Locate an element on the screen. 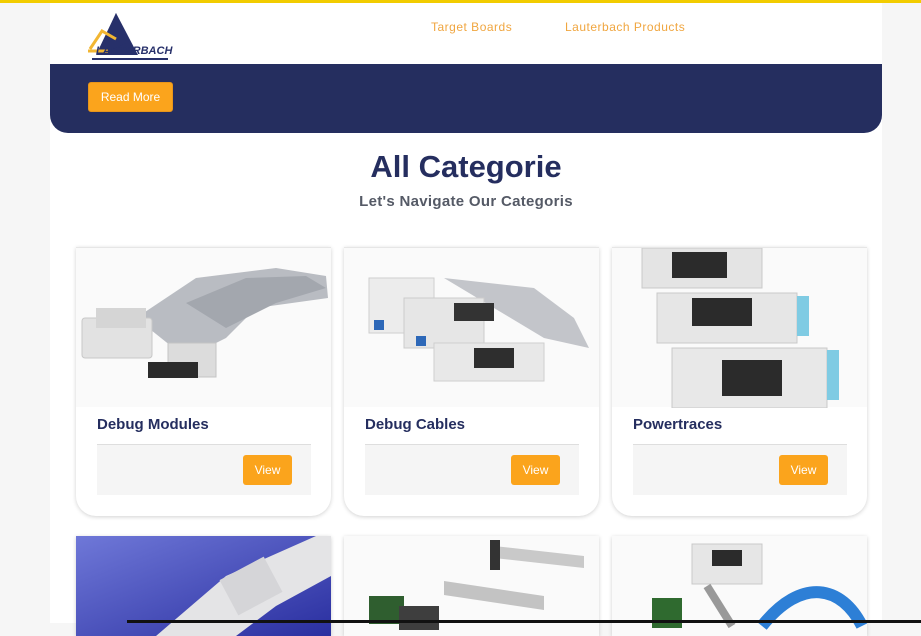 This screenshot has height=636, width=921. nav-target-boards: Target Boards is located at coordinates (471, 27).